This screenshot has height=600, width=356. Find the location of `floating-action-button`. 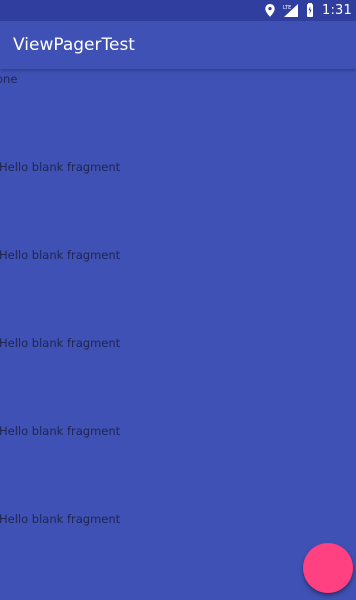

floating-action-button is located at coordinates (328, 568).